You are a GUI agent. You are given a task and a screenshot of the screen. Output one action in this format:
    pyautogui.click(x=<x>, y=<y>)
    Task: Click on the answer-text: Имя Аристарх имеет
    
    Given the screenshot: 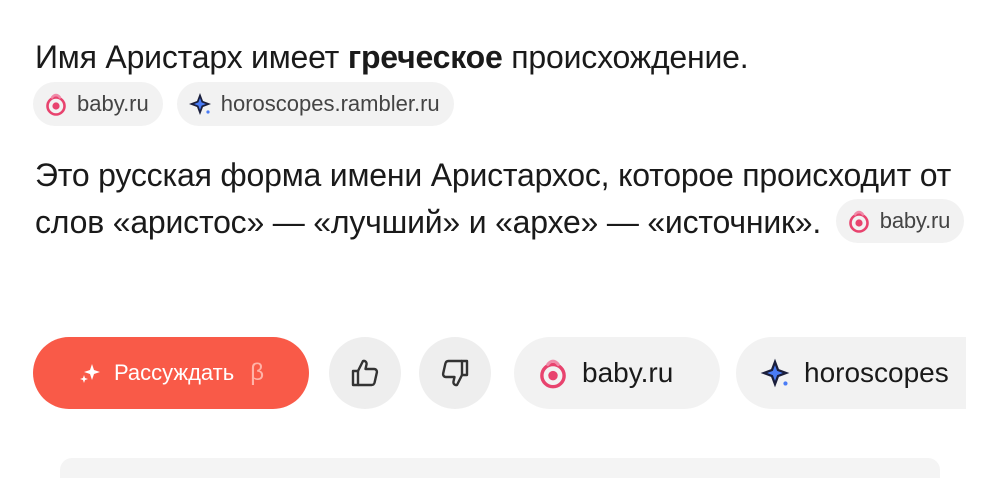 What is the action you would take?
    pyautogui.click(x=191, y=57)
    